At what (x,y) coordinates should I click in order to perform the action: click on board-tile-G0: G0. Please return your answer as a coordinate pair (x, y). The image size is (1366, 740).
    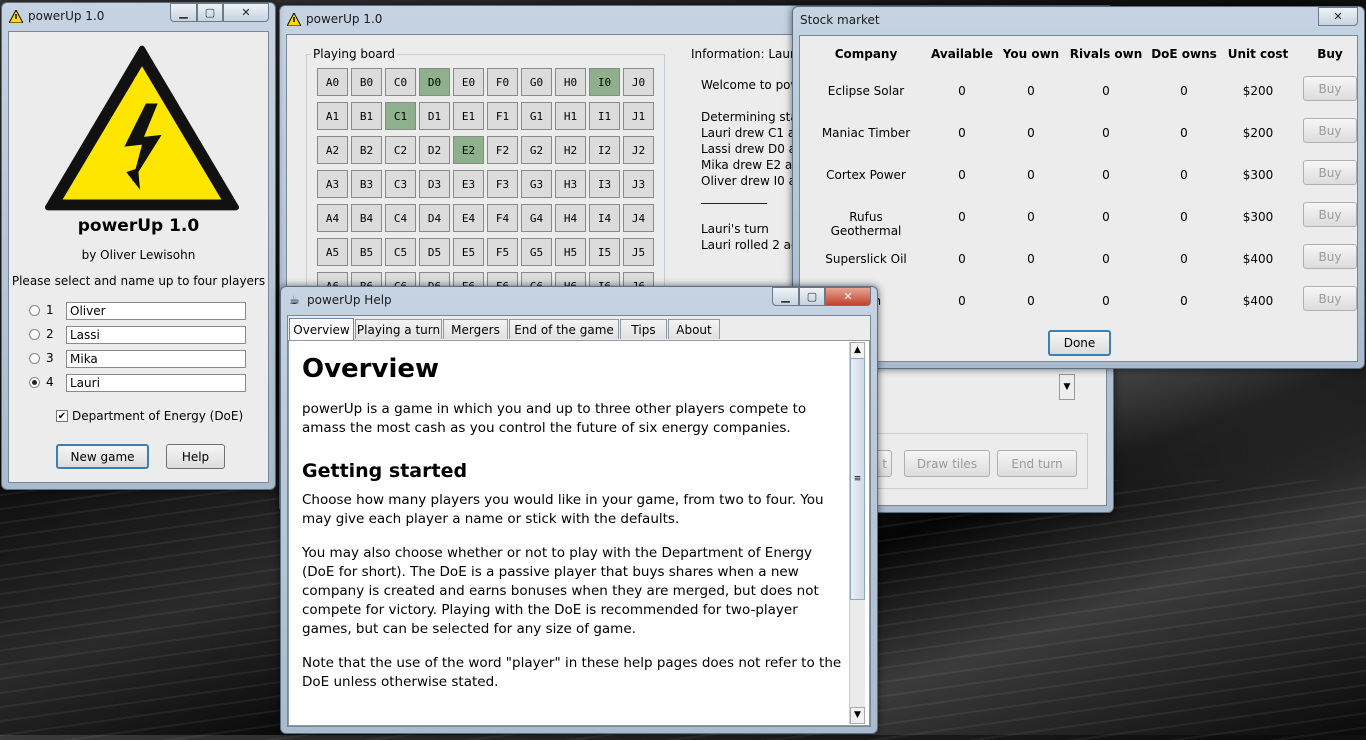
    Looking at the image, I should click on (536, 82).